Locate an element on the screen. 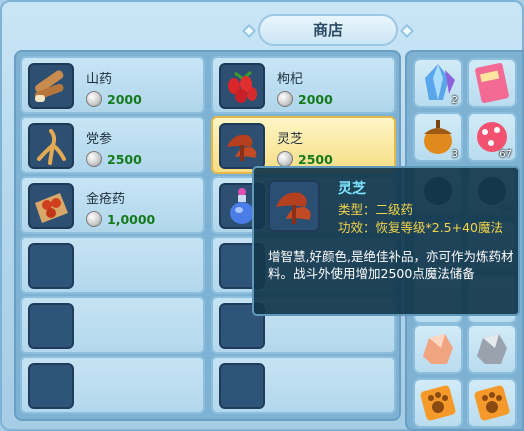  item-name: 枸杞 is located at coordinates (290, 79).